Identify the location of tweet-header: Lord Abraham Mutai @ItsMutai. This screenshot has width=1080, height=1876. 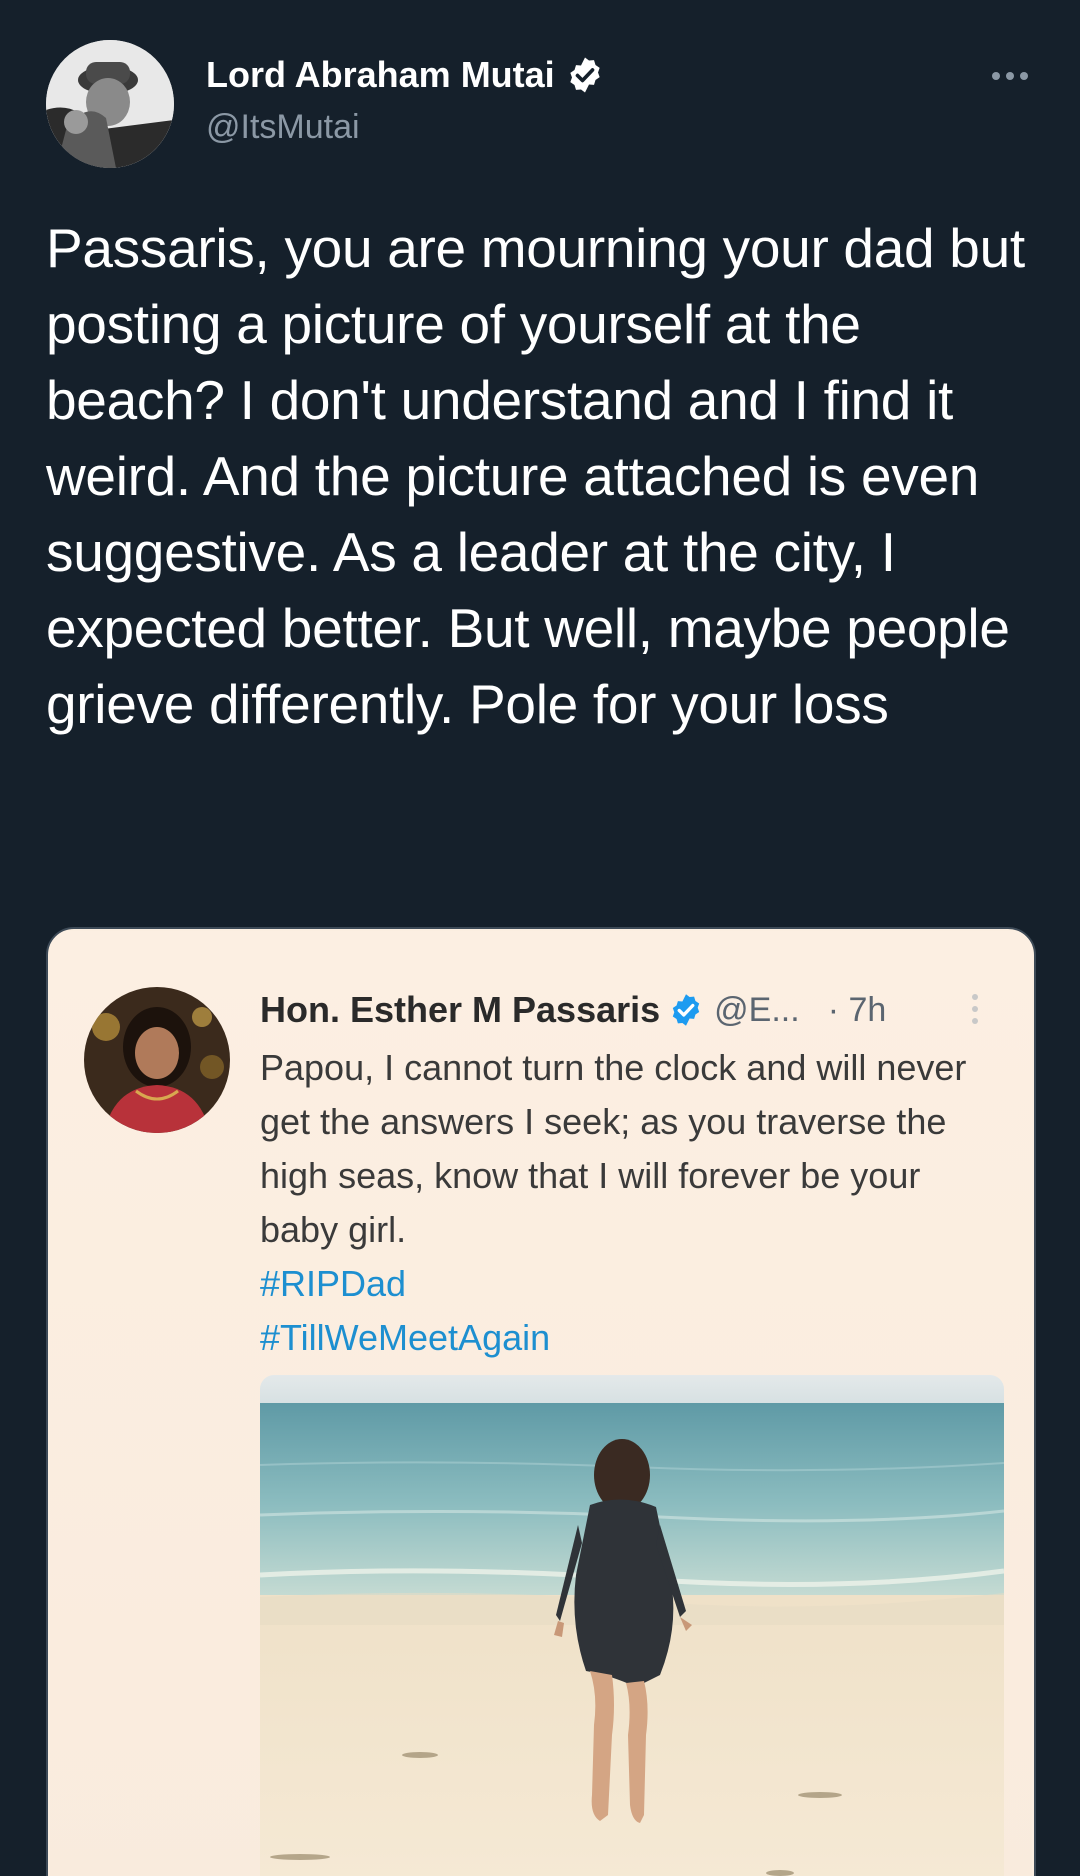
(546, 105).